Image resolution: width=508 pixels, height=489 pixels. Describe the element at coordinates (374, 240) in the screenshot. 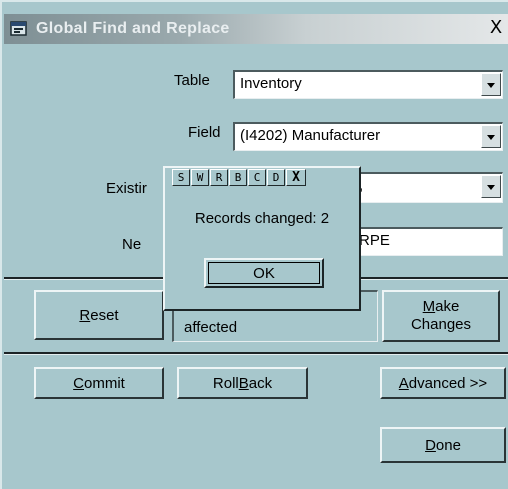

I see `new-value-text: RPE` at that location.